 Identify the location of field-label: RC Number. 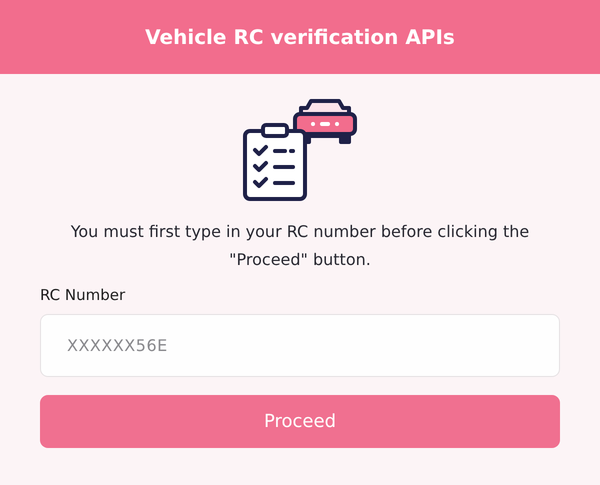
(83, 295).